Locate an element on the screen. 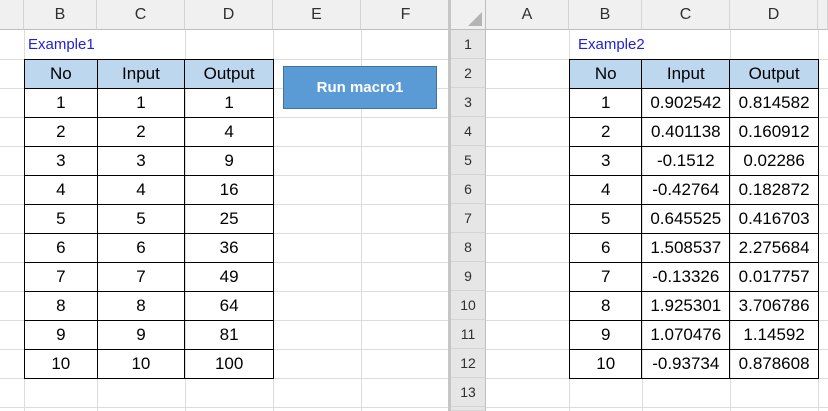 The width and height of the screenshot is (828, 411). table-row: 1 0.902542 0.814582 is located at coordinates (693, 103).